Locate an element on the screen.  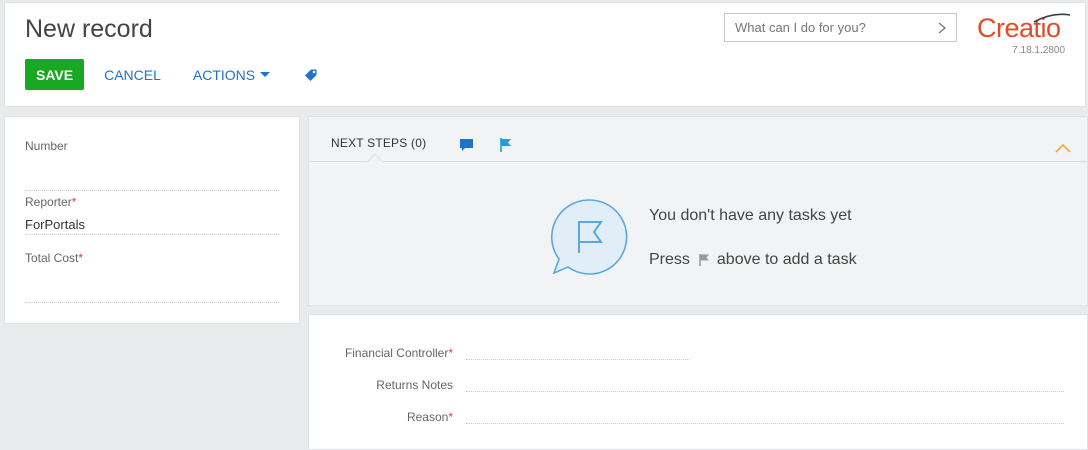
save-button: SAVE is located at coordinates (55, 74).